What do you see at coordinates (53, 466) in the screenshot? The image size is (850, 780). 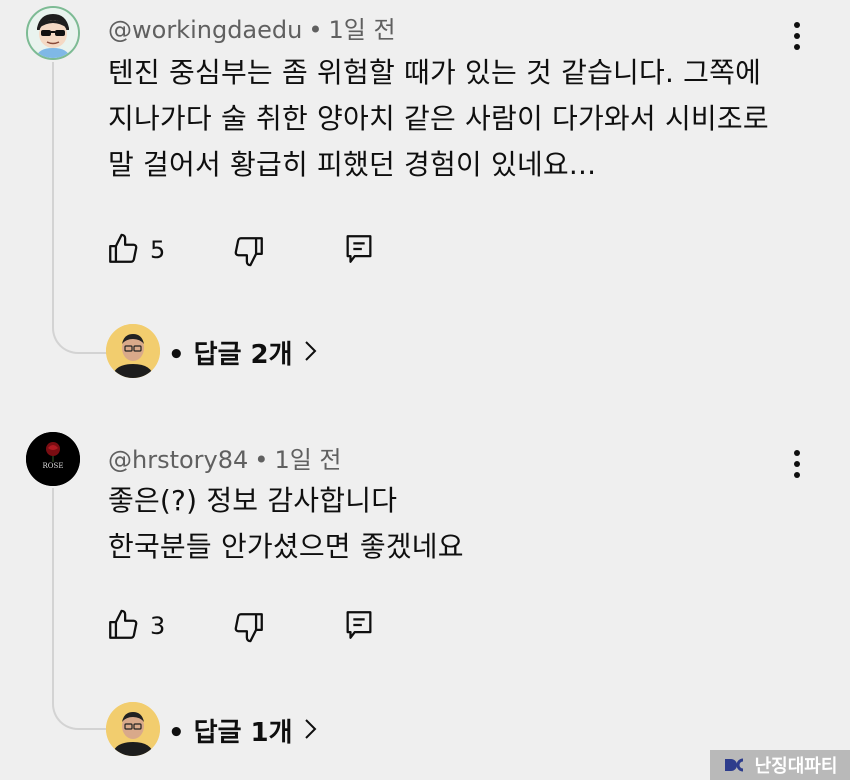 I see `rose-logo-text: ROSE` at bounding box center [53, 466].